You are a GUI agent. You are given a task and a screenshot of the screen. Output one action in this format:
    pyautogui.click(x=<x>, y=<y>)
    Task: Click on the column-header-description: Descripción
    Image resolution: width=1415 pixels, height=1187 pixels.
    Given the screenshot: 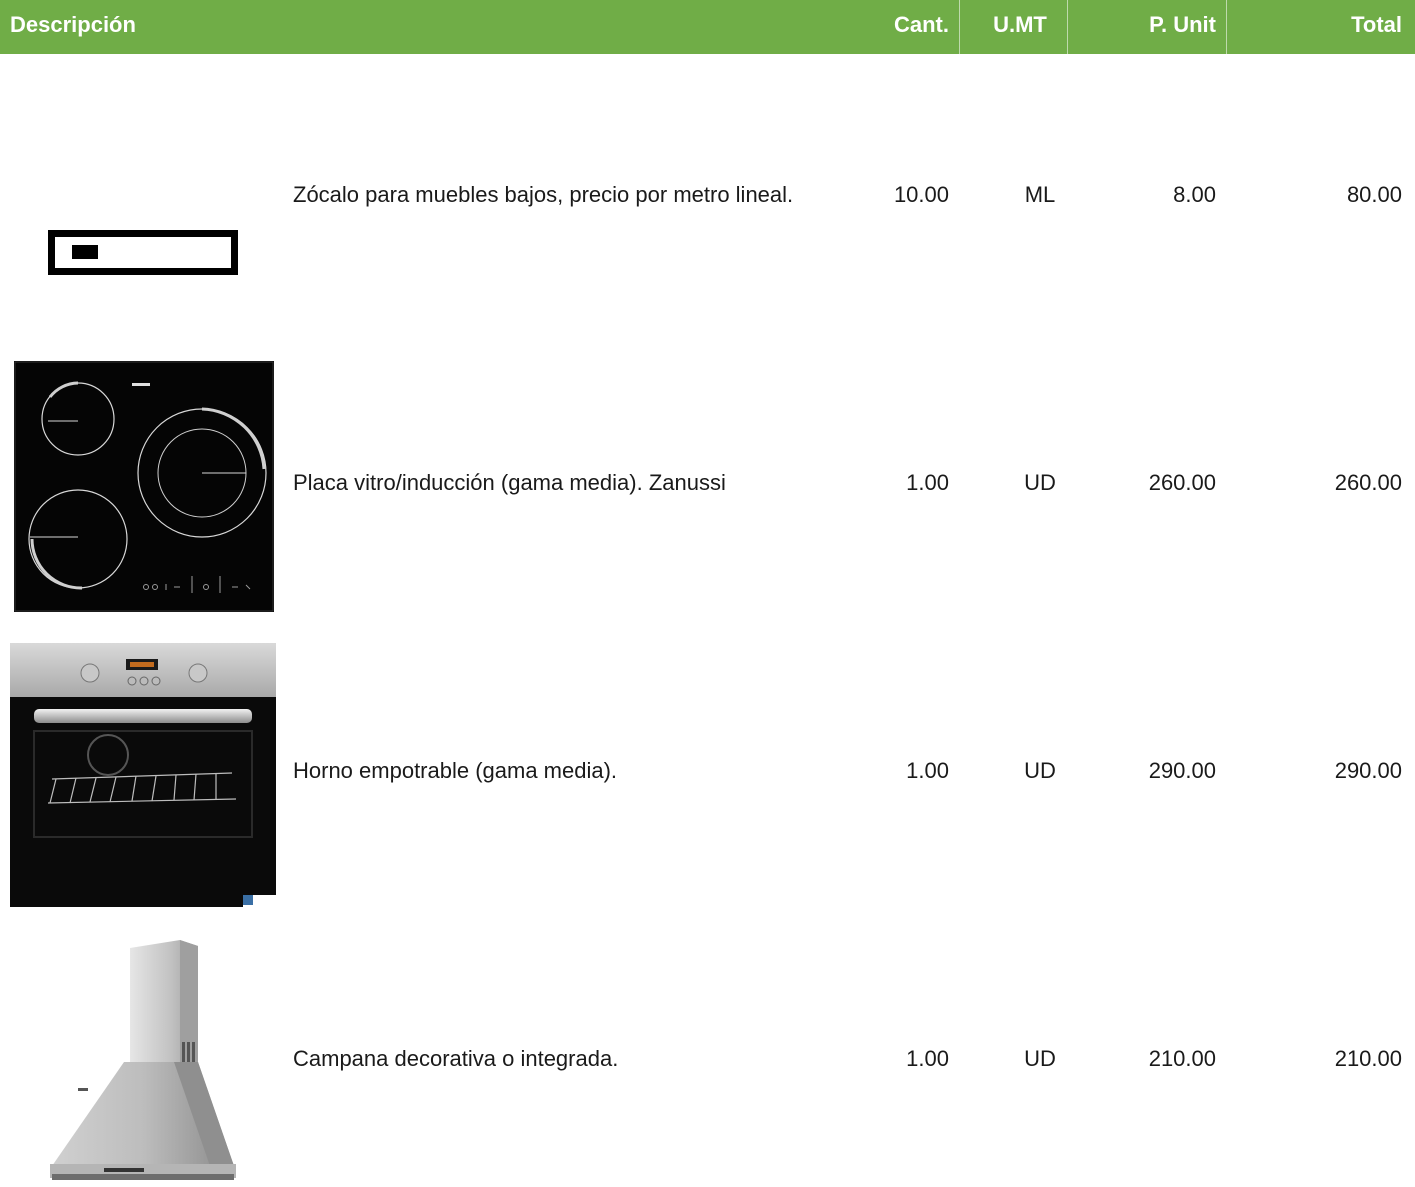 What is the action you would take?
    pyautogui.click(x=73, y=24)
    